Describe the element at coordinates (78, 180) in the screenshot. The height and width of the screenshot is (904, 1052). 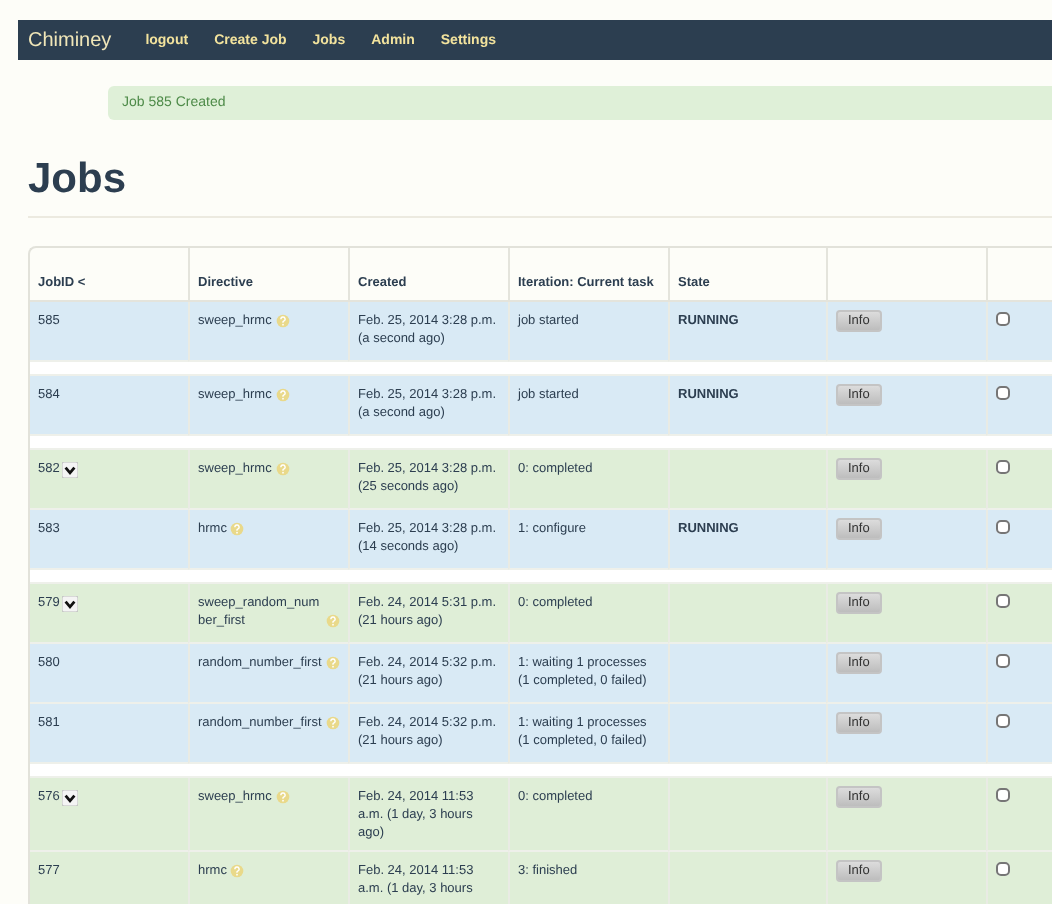
I see `page-heading: Jobs` at that location.